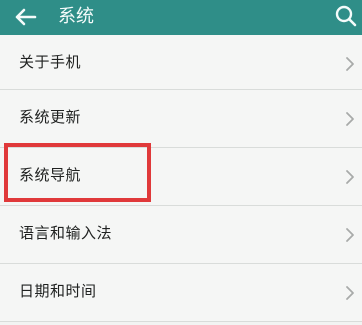 The image size is (362, 325). I want to click on search-icon, so click(346, 16).